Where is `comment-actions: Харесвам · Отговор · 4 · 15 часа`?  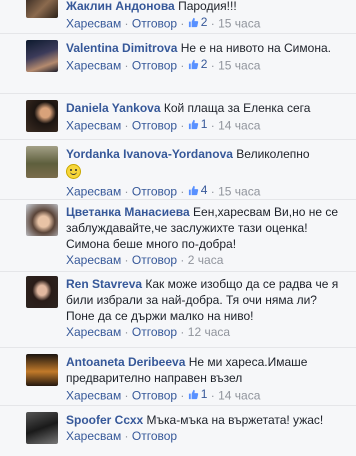
comment-actions: Харесвам · Отговор · 4 · 15 часа is located at coordinates (163, 190).